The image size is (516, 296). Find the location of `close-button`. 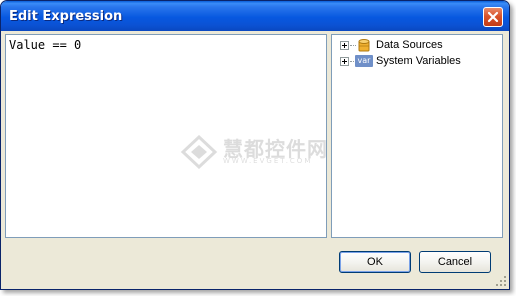

close-button is located at coordinates (493, 17).